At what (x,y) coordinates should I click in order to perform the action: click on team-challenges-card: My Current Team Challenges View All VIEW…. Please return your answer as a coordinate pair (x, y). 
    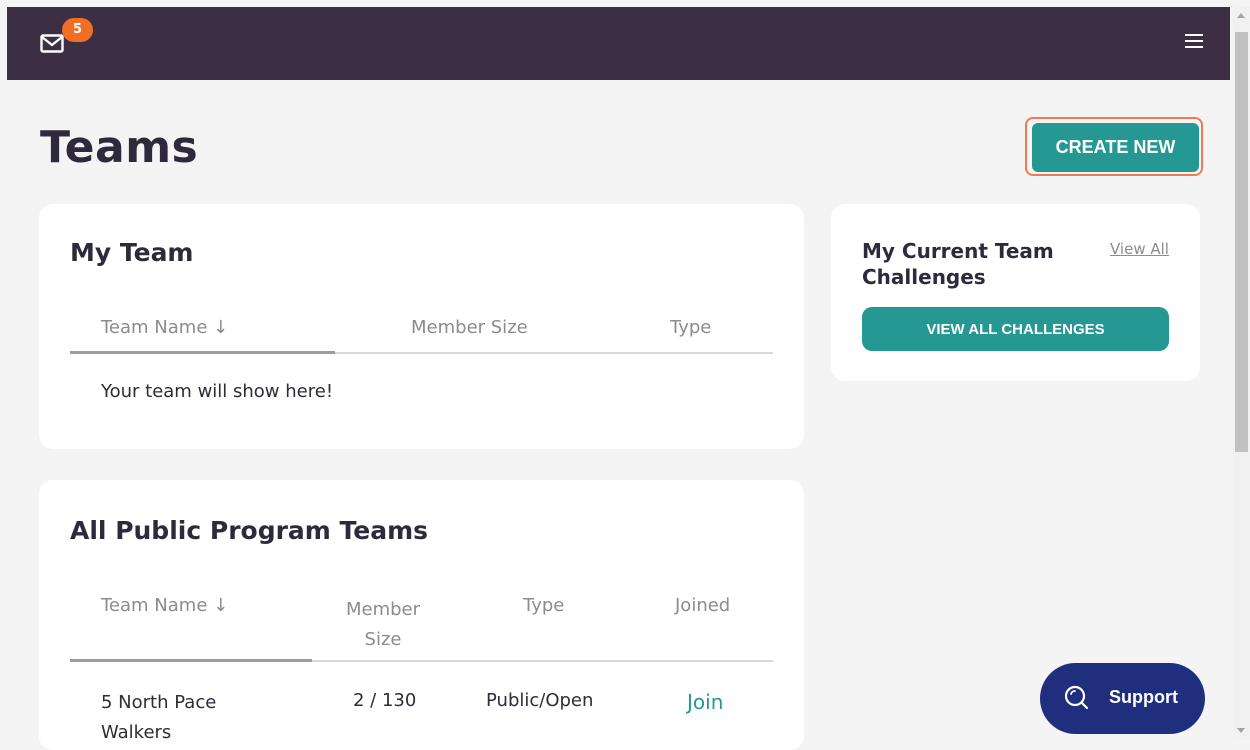
    Looking at the image, I should click on (1015, 292).